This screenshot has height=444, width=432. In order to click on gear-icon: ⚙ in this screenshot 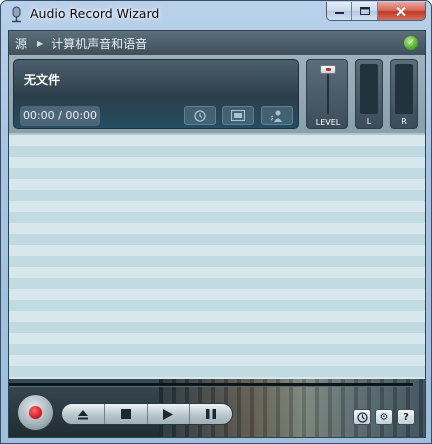, I will do `click(384, 417)`.